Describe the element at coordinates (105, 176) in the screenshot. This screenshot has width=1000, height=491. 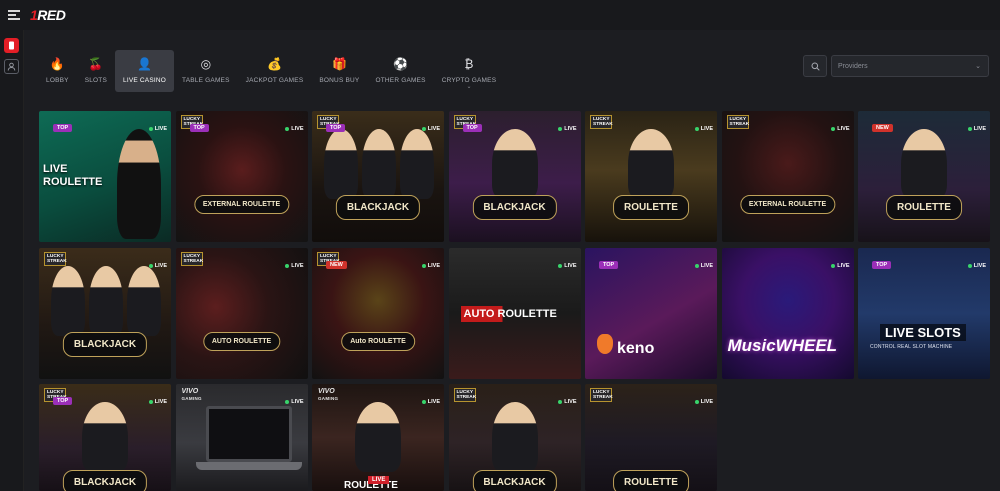
I see `game-tile: TOP LIVE LIVE ROULETTE` at that location.